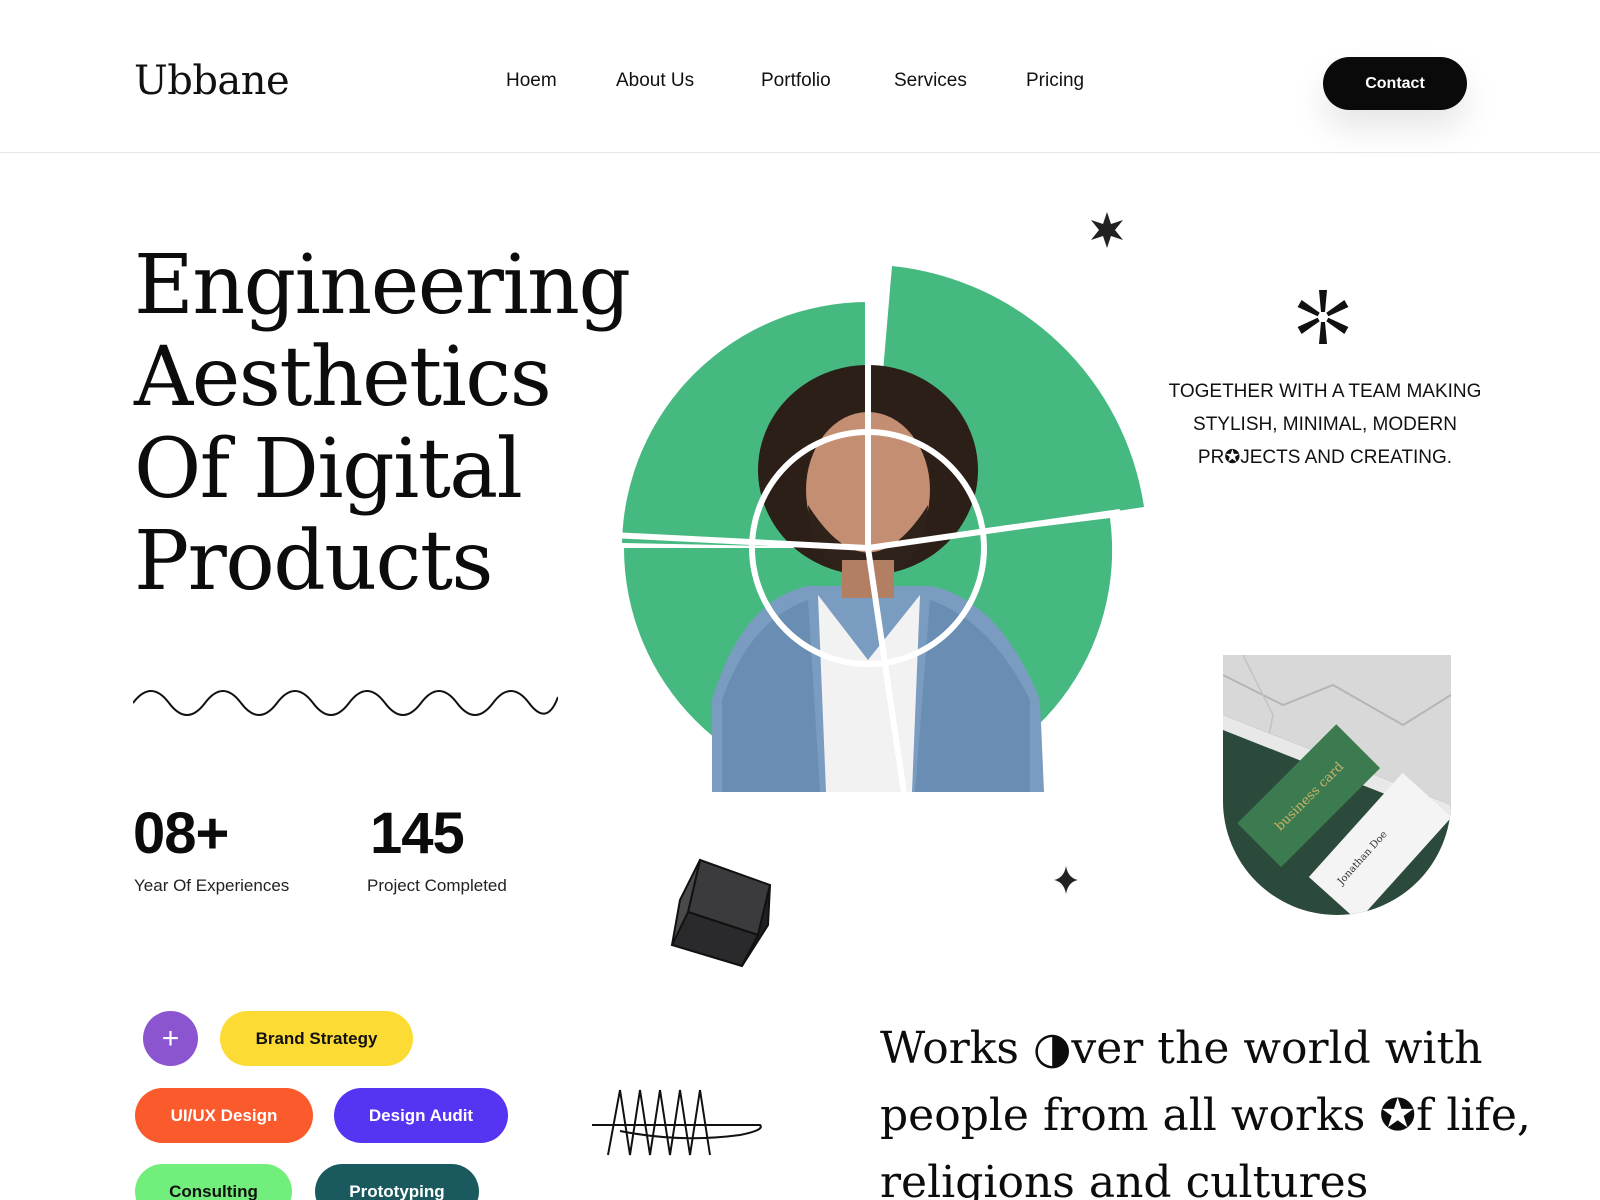  I want to click on nav-portfolio: Portfolio, so click(796, 81).